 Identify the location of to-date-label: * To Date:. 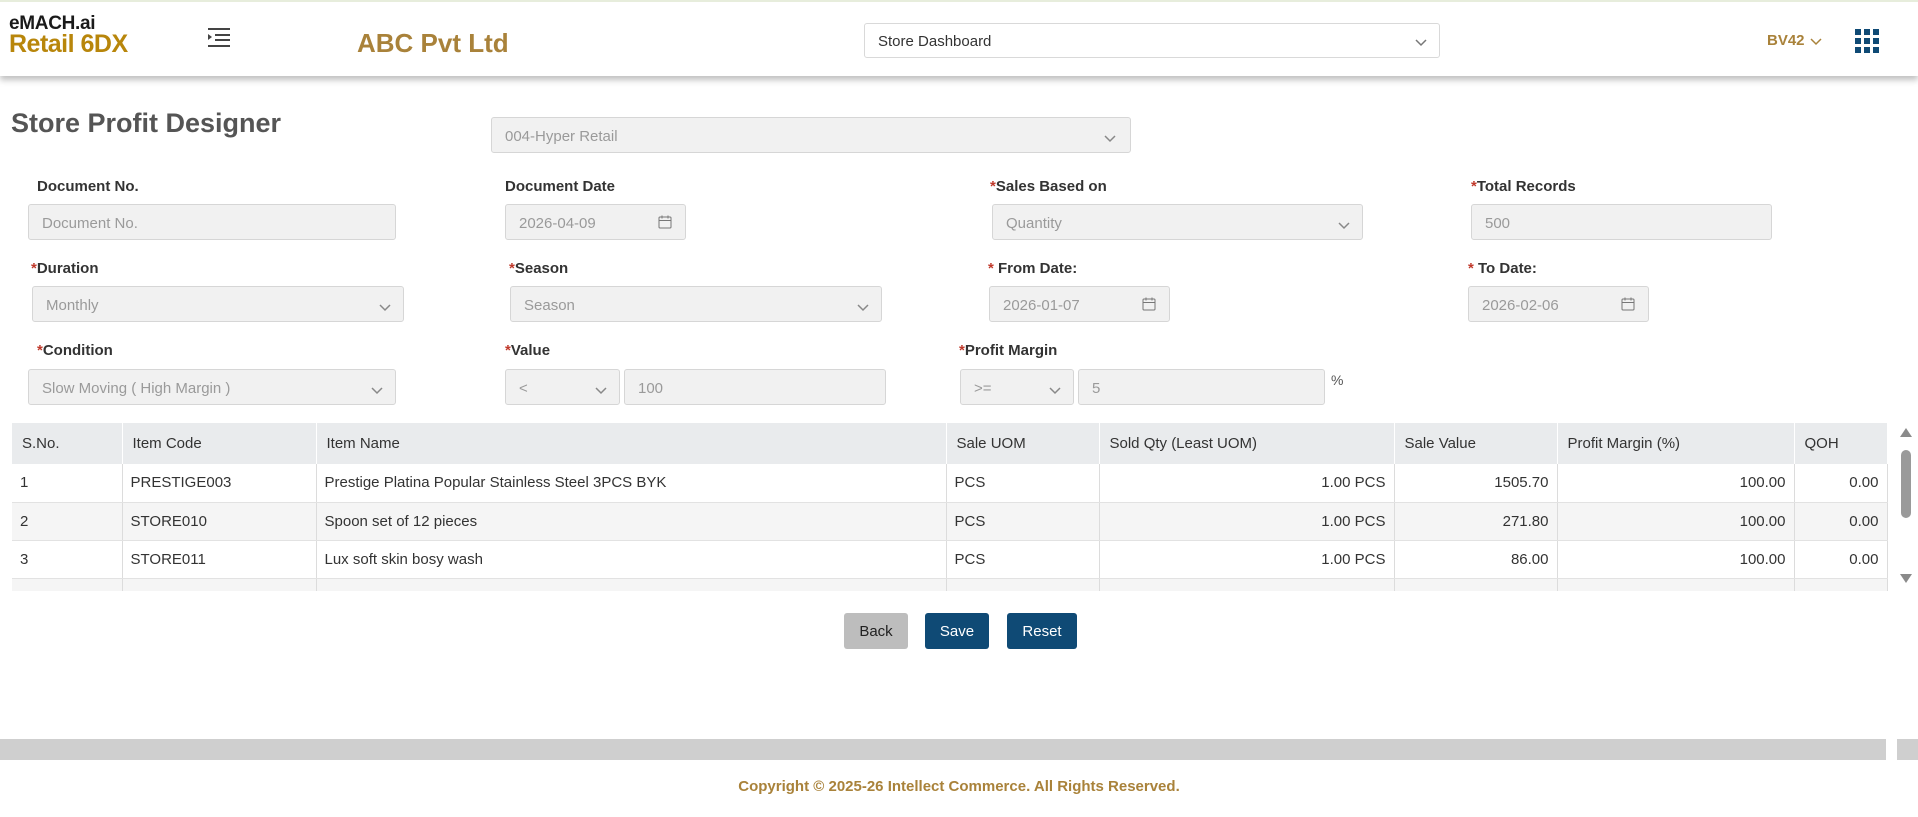
(1502, 268).